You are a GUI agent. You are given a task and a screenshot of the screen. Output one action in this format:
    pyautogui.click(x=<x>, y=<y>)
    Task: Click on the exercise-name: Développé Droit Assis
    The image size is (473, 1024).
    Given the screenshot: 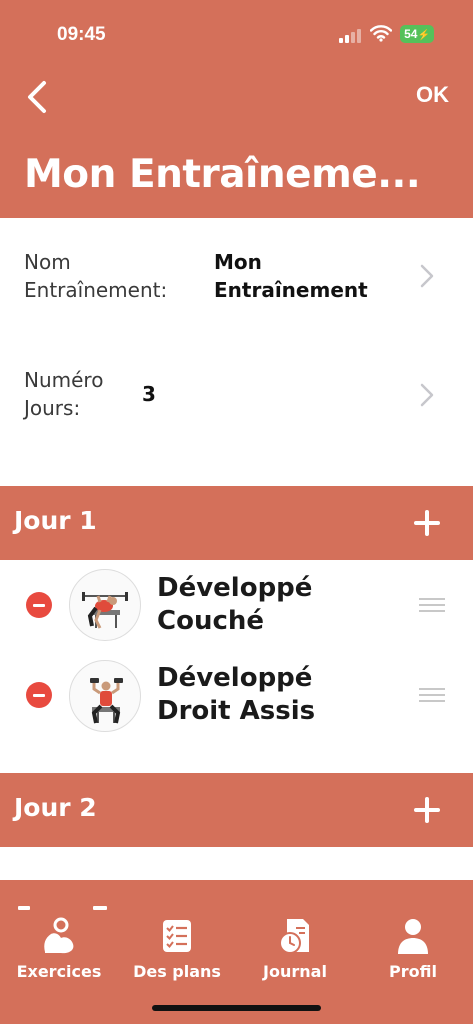 What is the action you would take?
    pyautogui.click(x=236, y=694)
    